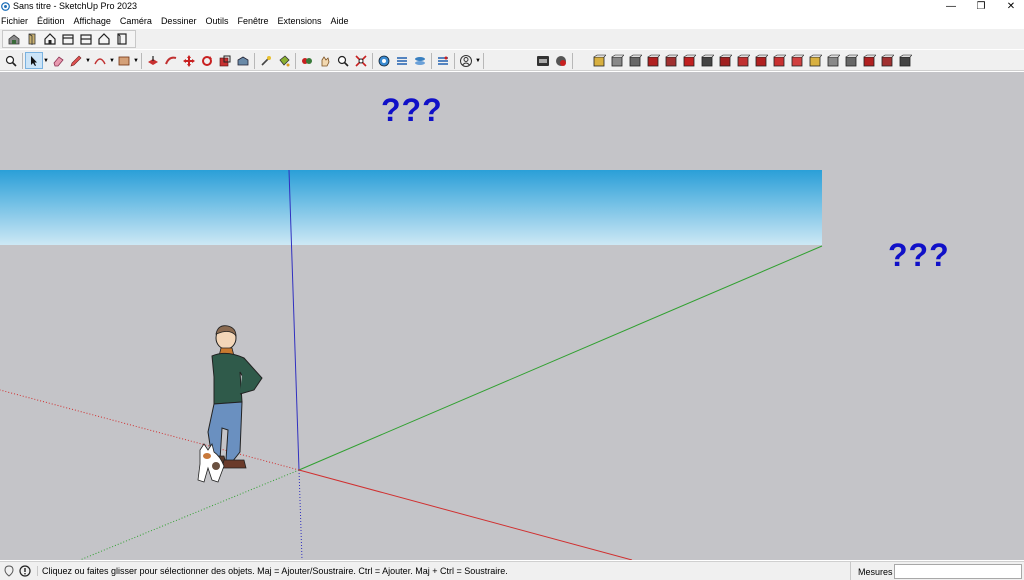 Image resolution: width=1024 pixels, height=580 pixels. I want to click on layers-button, so click(420, 60).